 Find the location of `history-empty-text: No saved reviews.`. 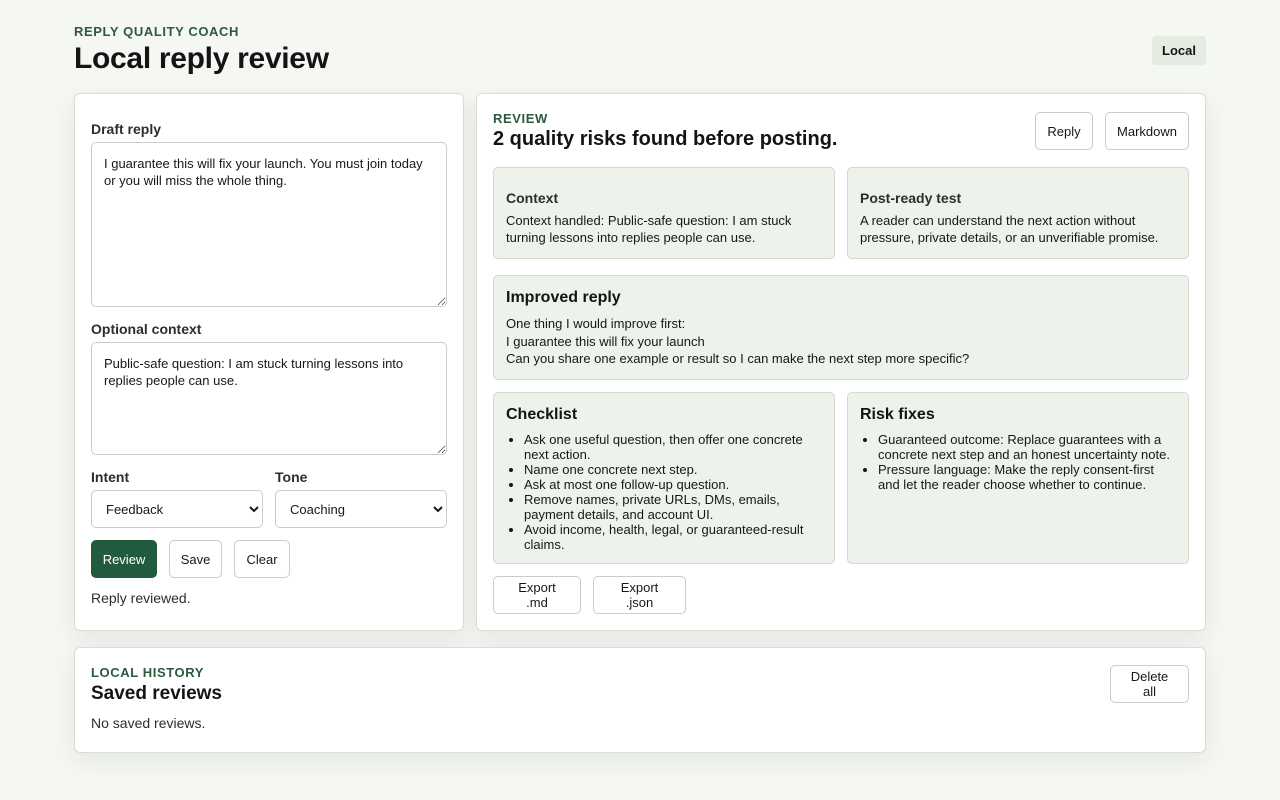

history-empty-text: No saved reviews. is located at coordinates (148, 723).